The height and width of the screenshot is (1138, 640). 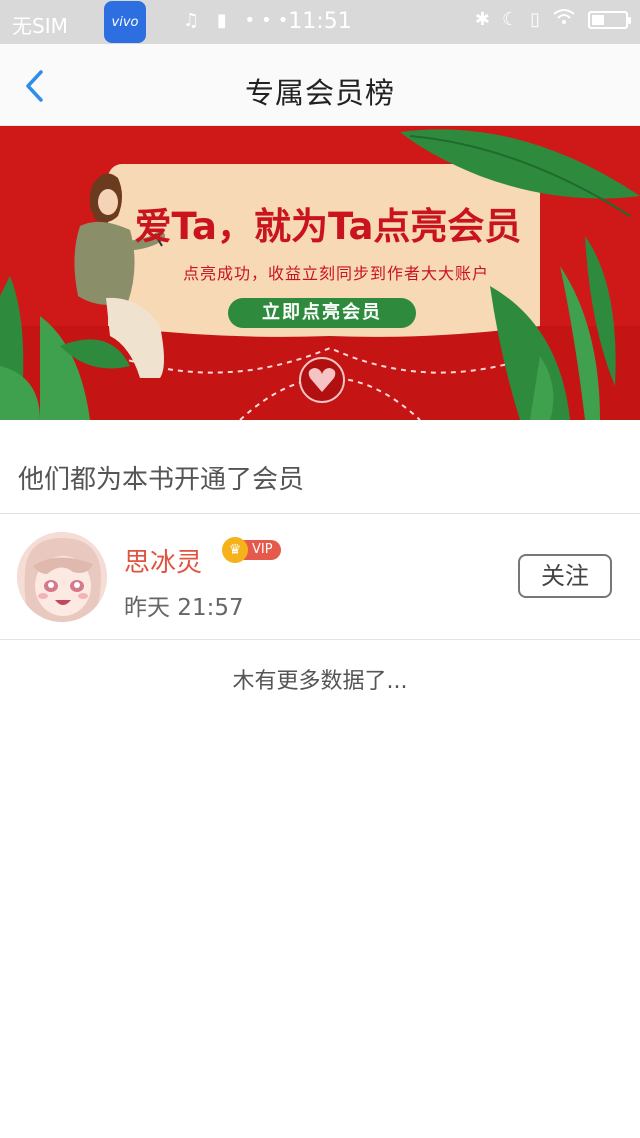 I want to click on list-item: 思冰灵 ♛ VIP 昨天 21:57 关注, so click(x=320, y=577).